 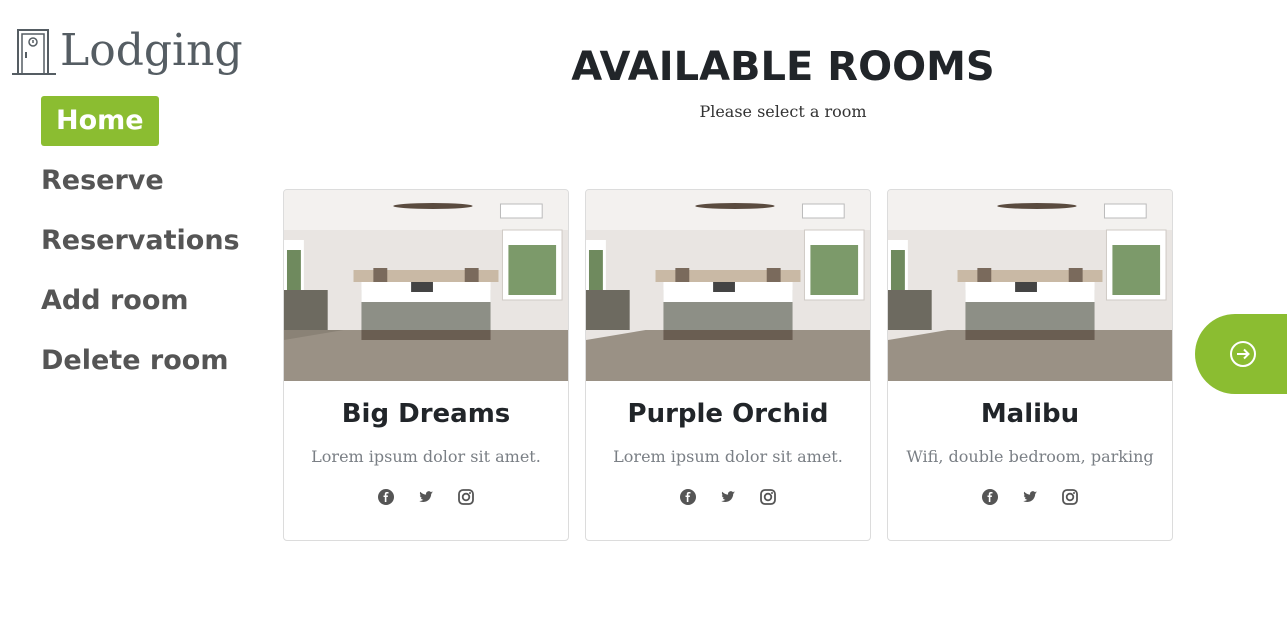 I want to click on room-card: Malibu Wifi, double bedroom, parking, so click(x=1030, y=365).